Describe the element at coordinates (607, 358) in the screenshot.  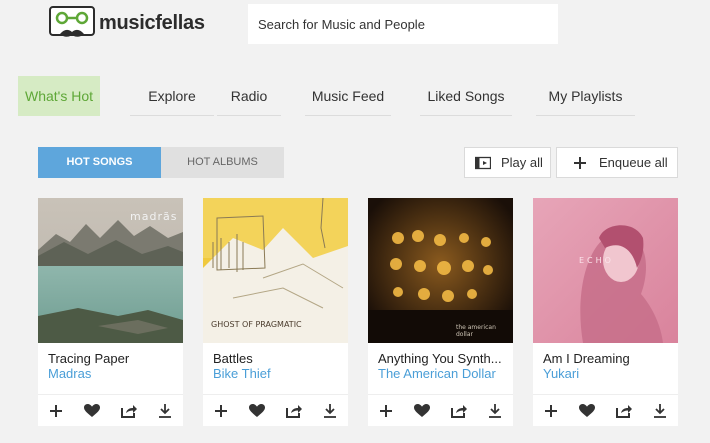
I see `song-title: Am I Dreaming` at that location.